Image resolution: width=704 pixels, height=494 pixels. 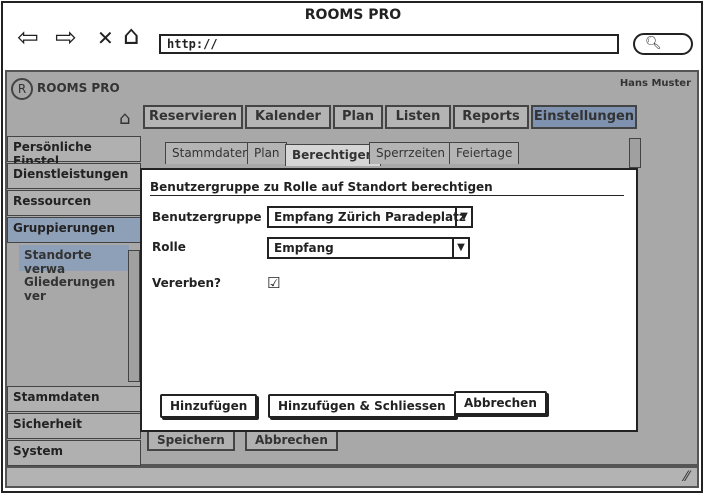 What do you see at coordinates (389, 44) in the screenshot?
I see `address-bar: http://` at bounding box center [389, 44].